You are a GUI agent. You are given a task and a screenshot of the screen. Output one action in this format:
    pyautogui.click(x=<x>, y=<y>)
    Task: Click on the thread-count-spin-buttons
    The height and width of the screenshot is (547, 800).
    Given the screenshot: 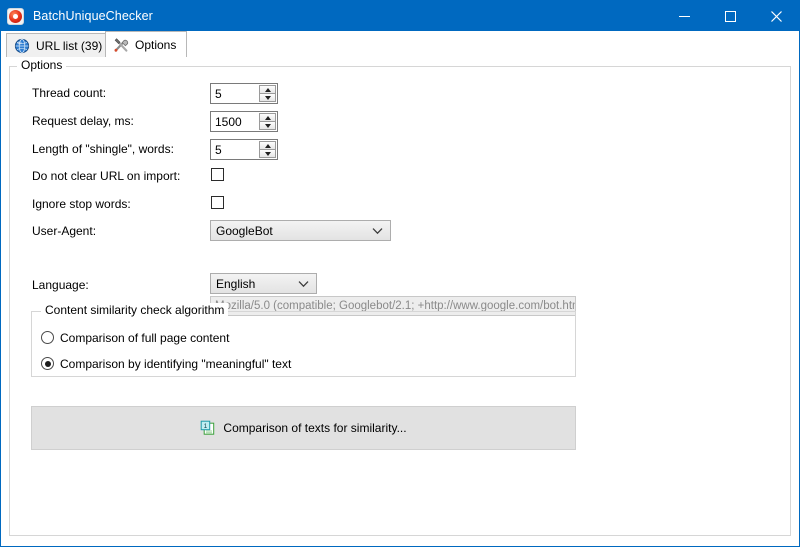 What is the action you would take?
    pyautogui.click(x=267, y=93)
    